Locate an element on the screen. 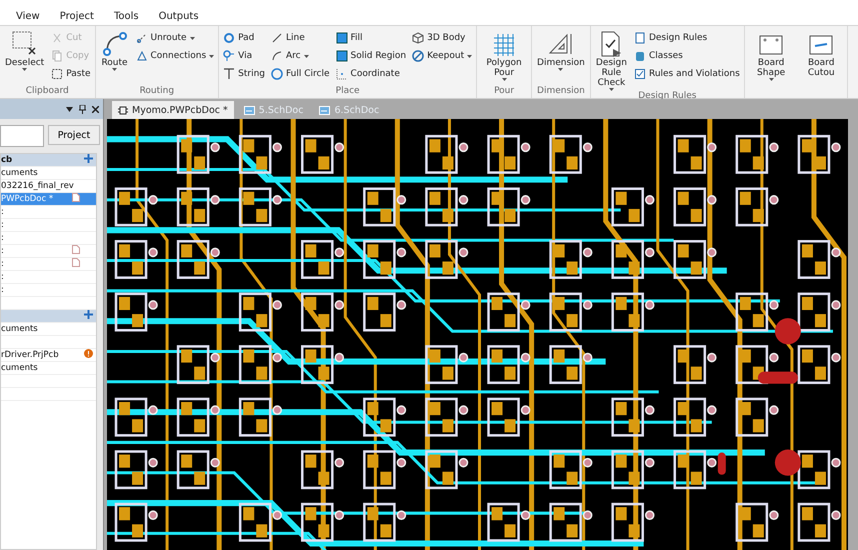 The height and width of the screenshot is (550, 858). unroute-icon is located at coordinates (142, 38).